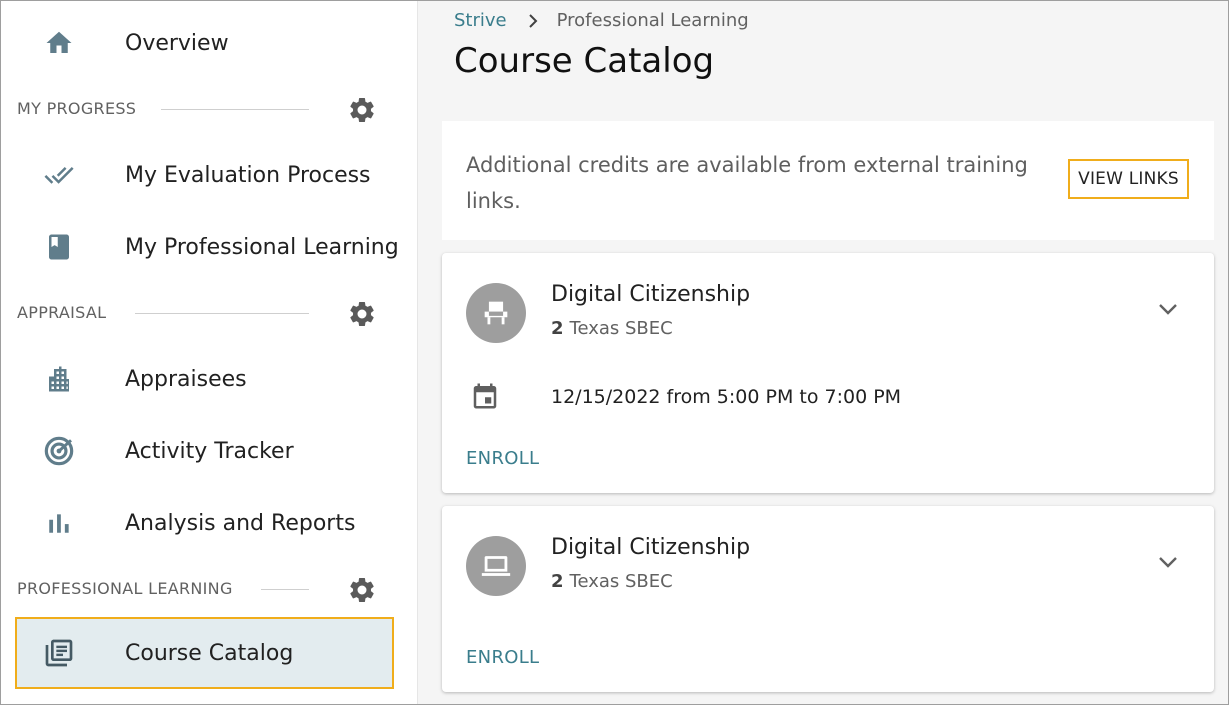 The height and width of the screenshot is (705, 1229). Describe the element at coordinates (59, 175) in the screenshot. I see `double-check-icon` at that location.